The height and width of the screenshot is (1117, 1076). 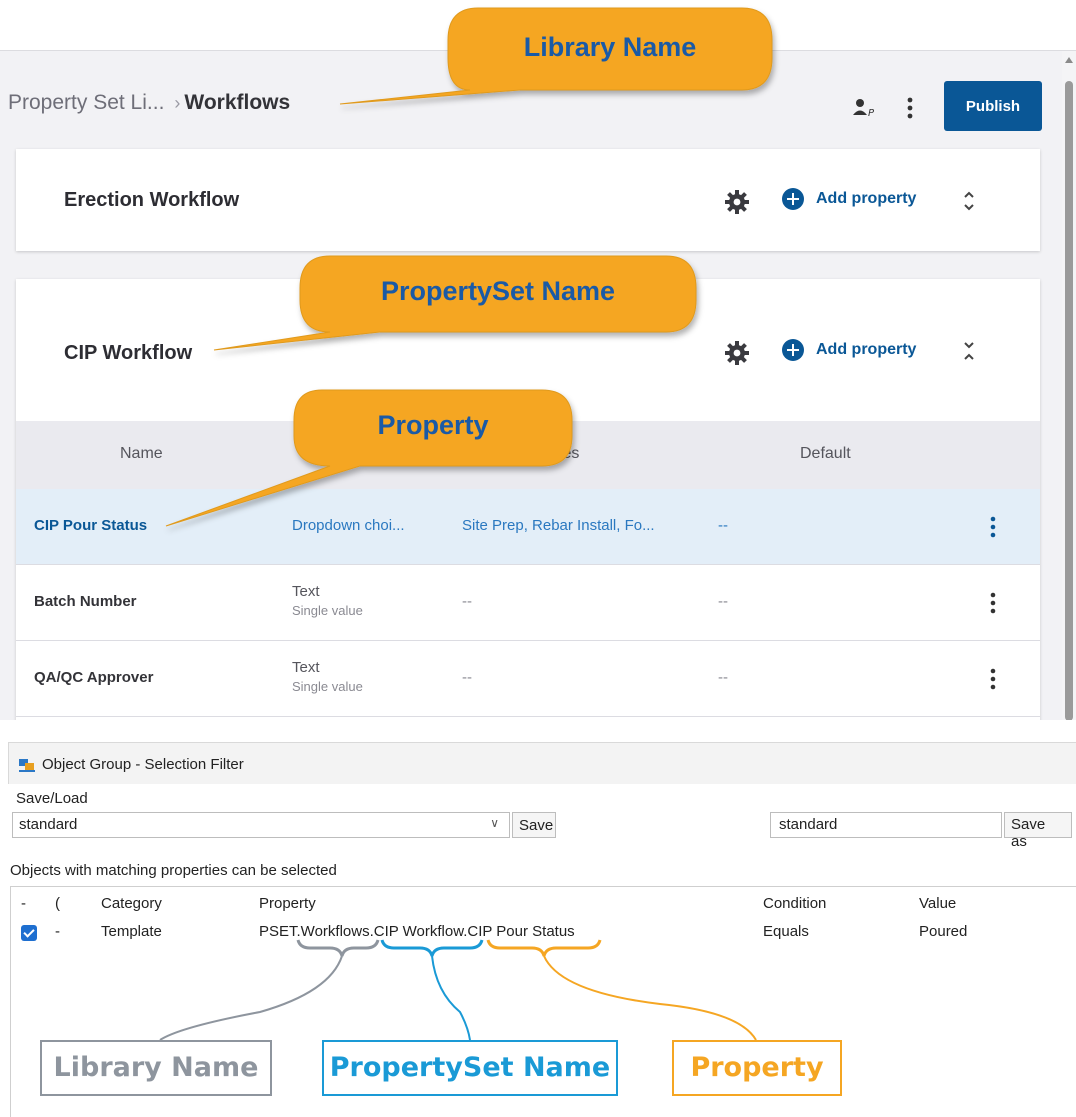 I want to click on library-name-brace, so click(x=338, y=948).